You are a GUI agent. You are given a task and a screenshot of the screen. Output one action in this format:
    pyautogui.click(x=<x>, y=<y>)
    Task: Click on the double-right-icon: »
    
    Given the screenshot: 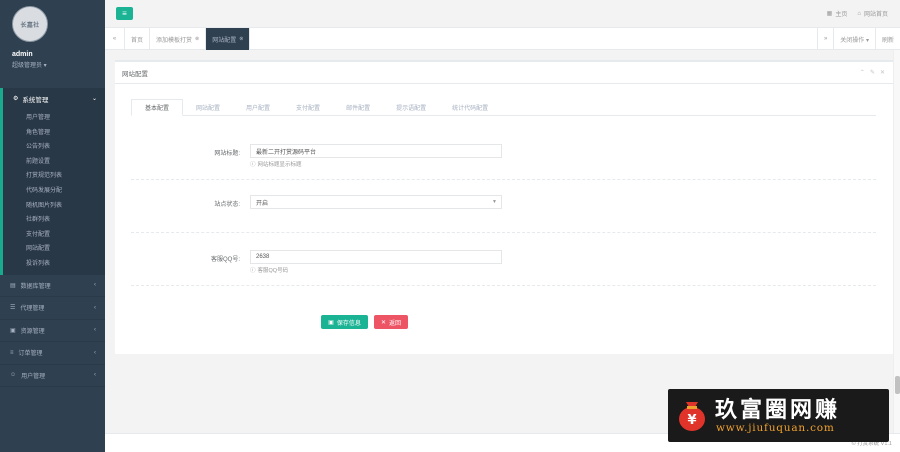 What is the action you would take?
    pyautogui.click(x=825, y=39)
    